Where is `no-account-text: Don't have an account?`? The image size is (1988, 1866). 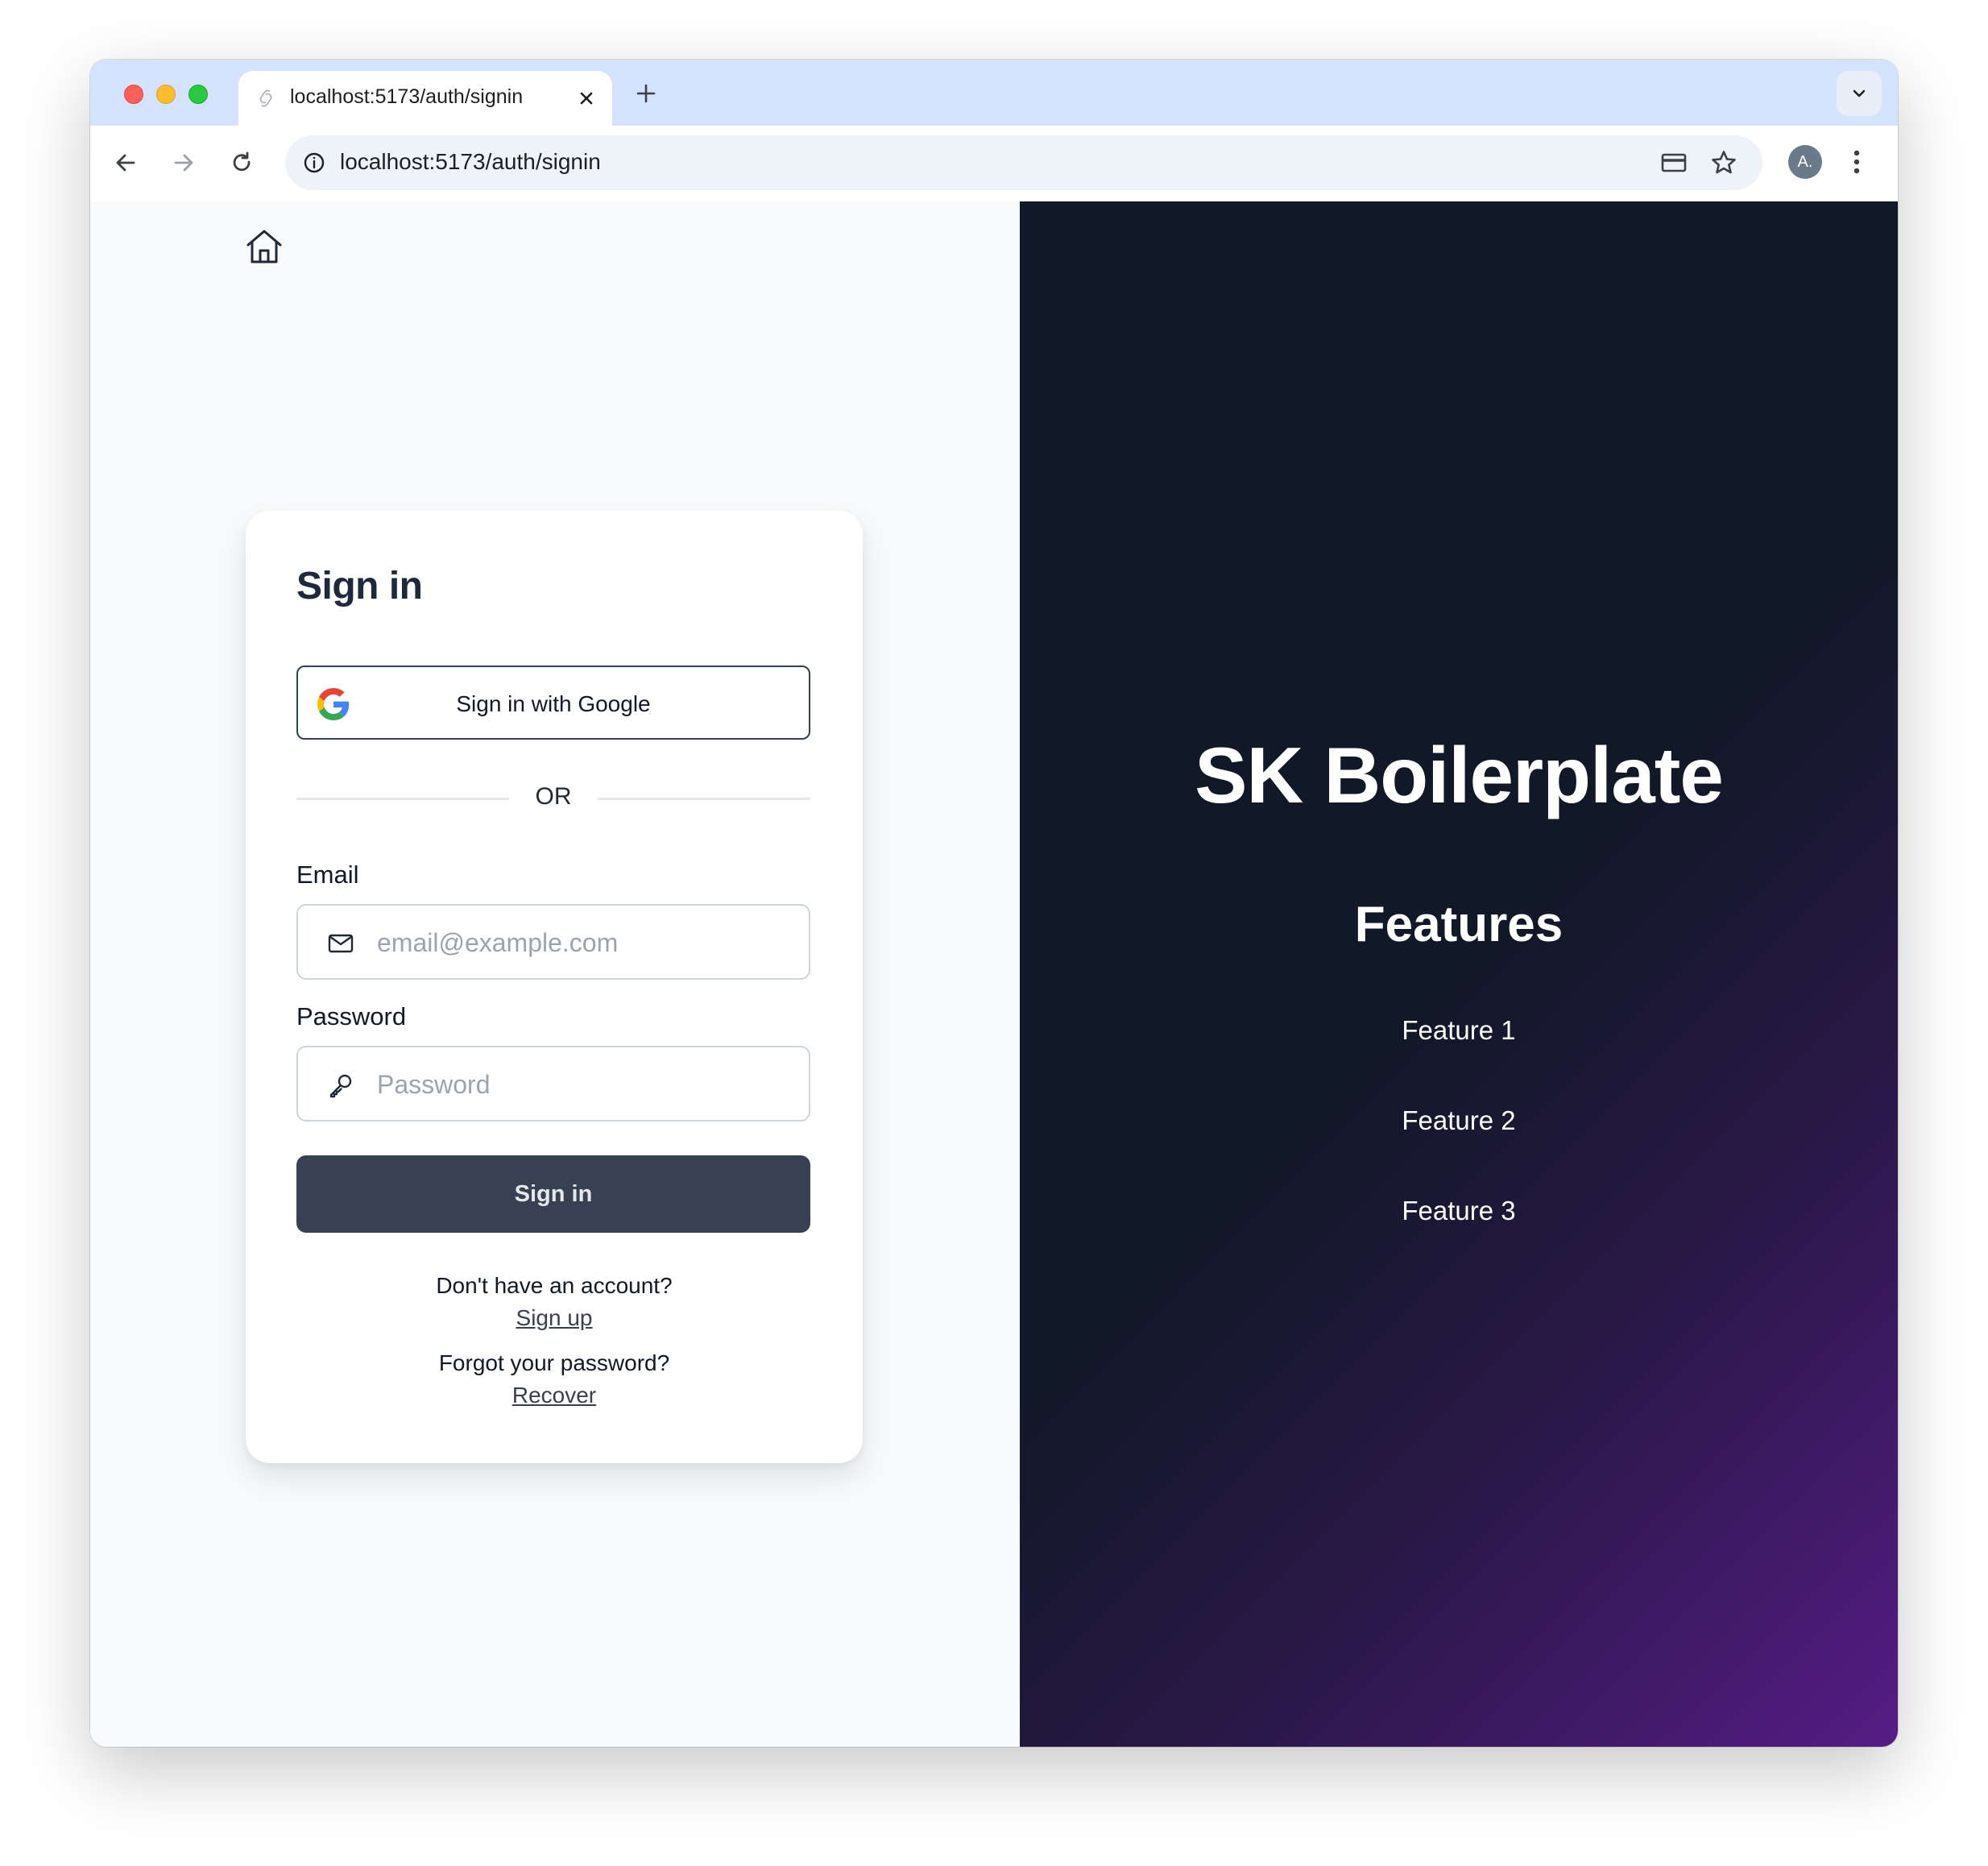 no-account-text: Don't have an account? is located at coordinates (554, 1285).